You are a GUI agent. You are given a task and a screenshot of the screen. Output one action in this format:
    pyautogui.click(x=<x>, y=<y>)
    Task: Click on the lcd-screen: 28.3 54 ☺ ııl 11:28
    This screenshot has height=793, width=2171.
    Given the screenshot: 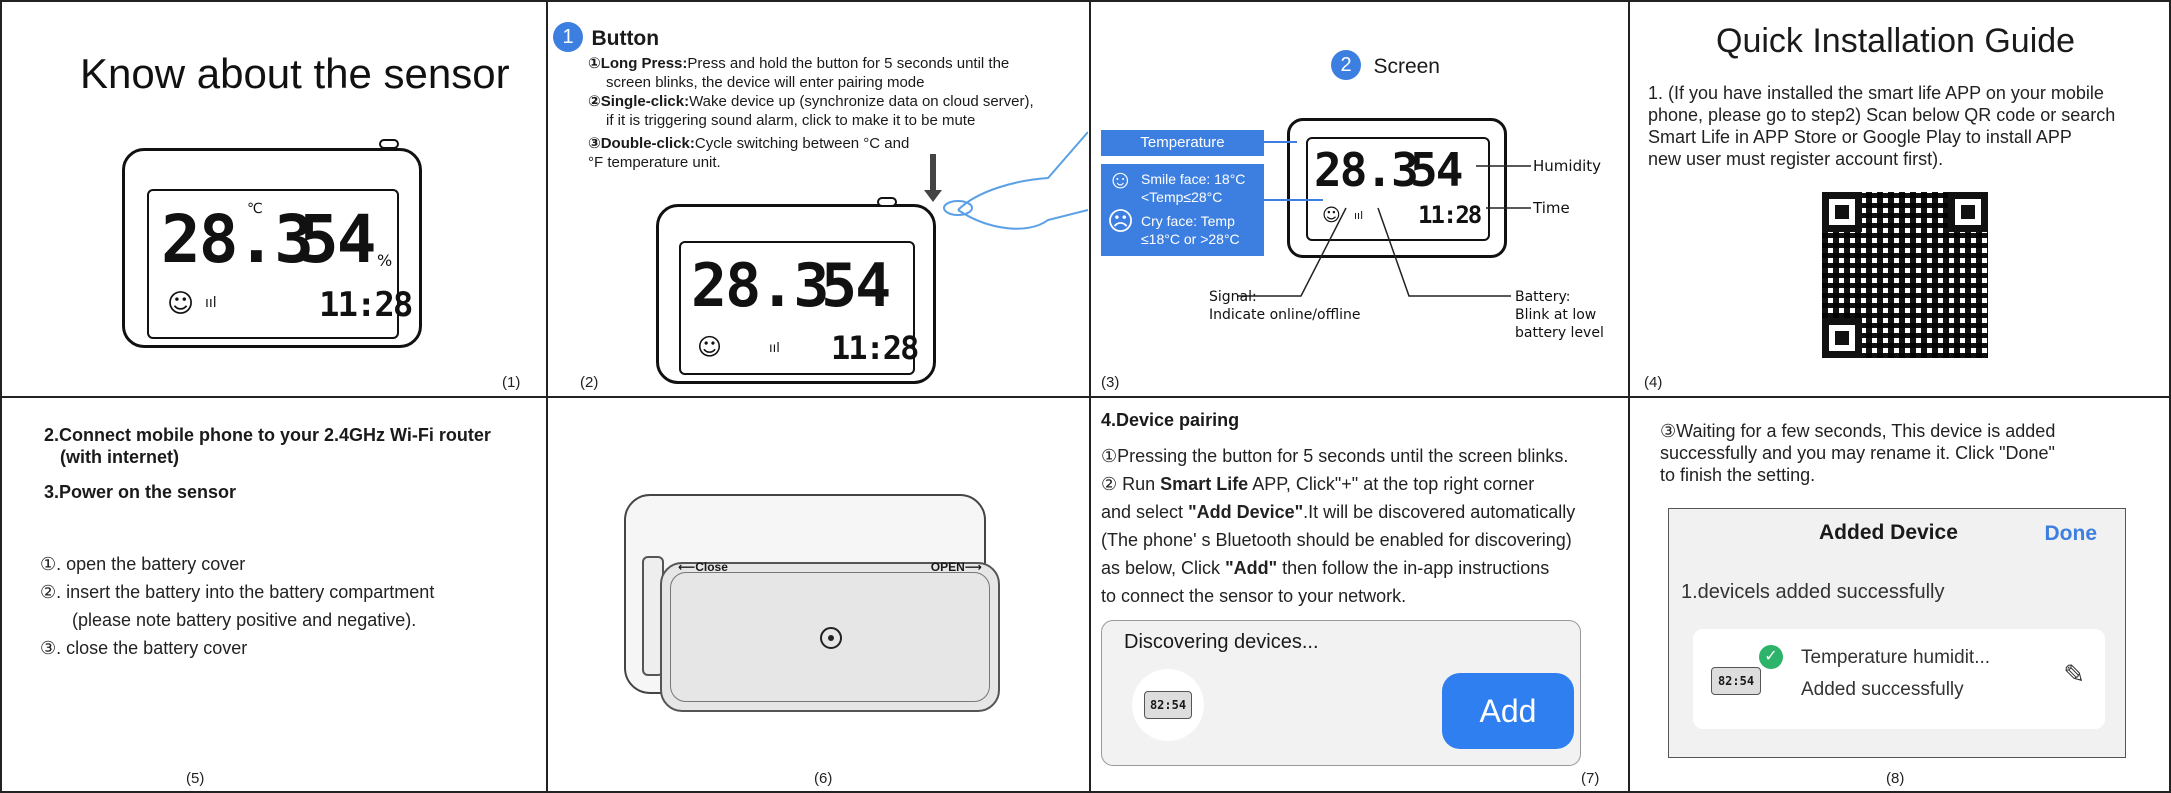 What is the action you would take?
    pyautogui.click(x=799, y=308)
    